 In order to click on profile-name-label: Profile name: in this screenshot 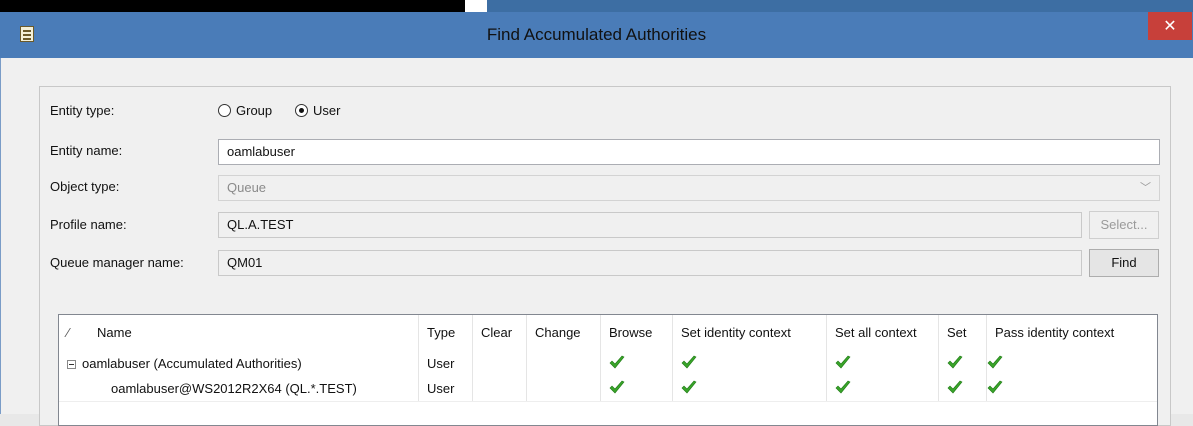, I will do `click(88, 224)`.